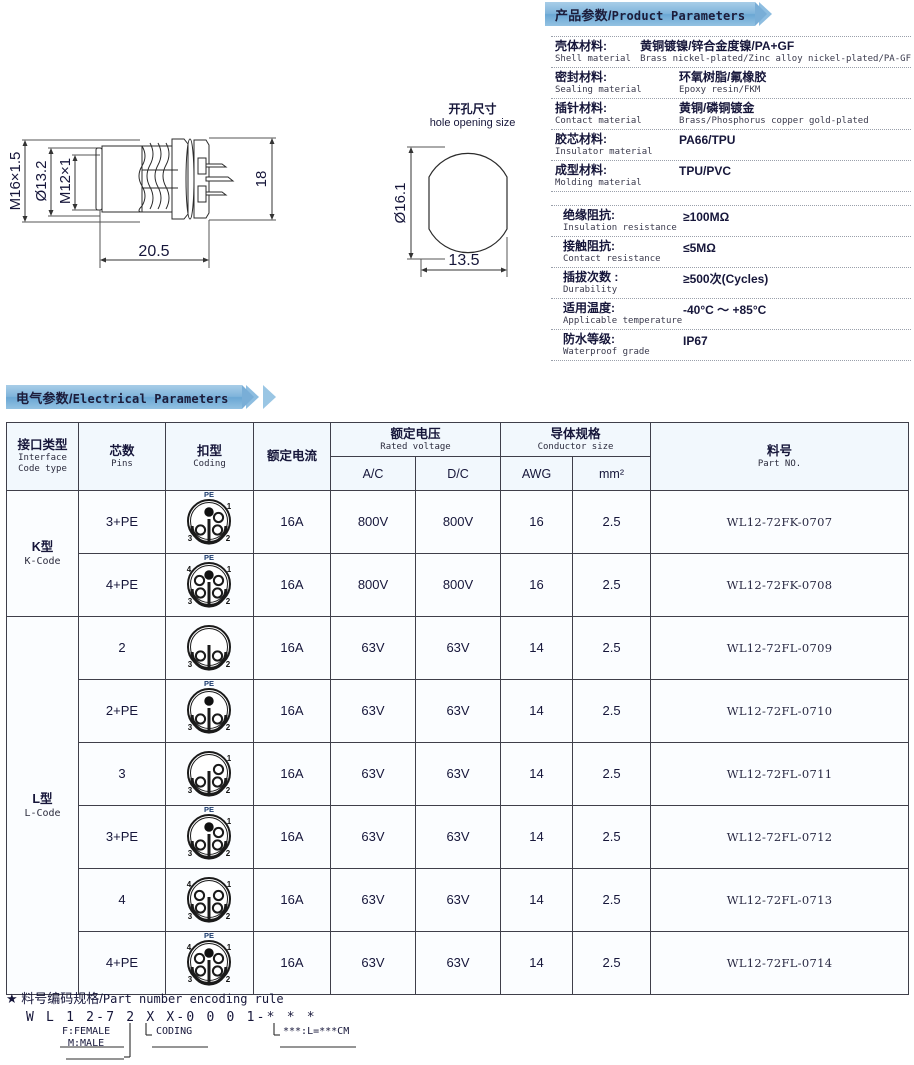 The image size is (914, 1065). I want to click on table-row: 绝缘阻抗: Insulation resistance ≥100MΩ, so click(731, 220).